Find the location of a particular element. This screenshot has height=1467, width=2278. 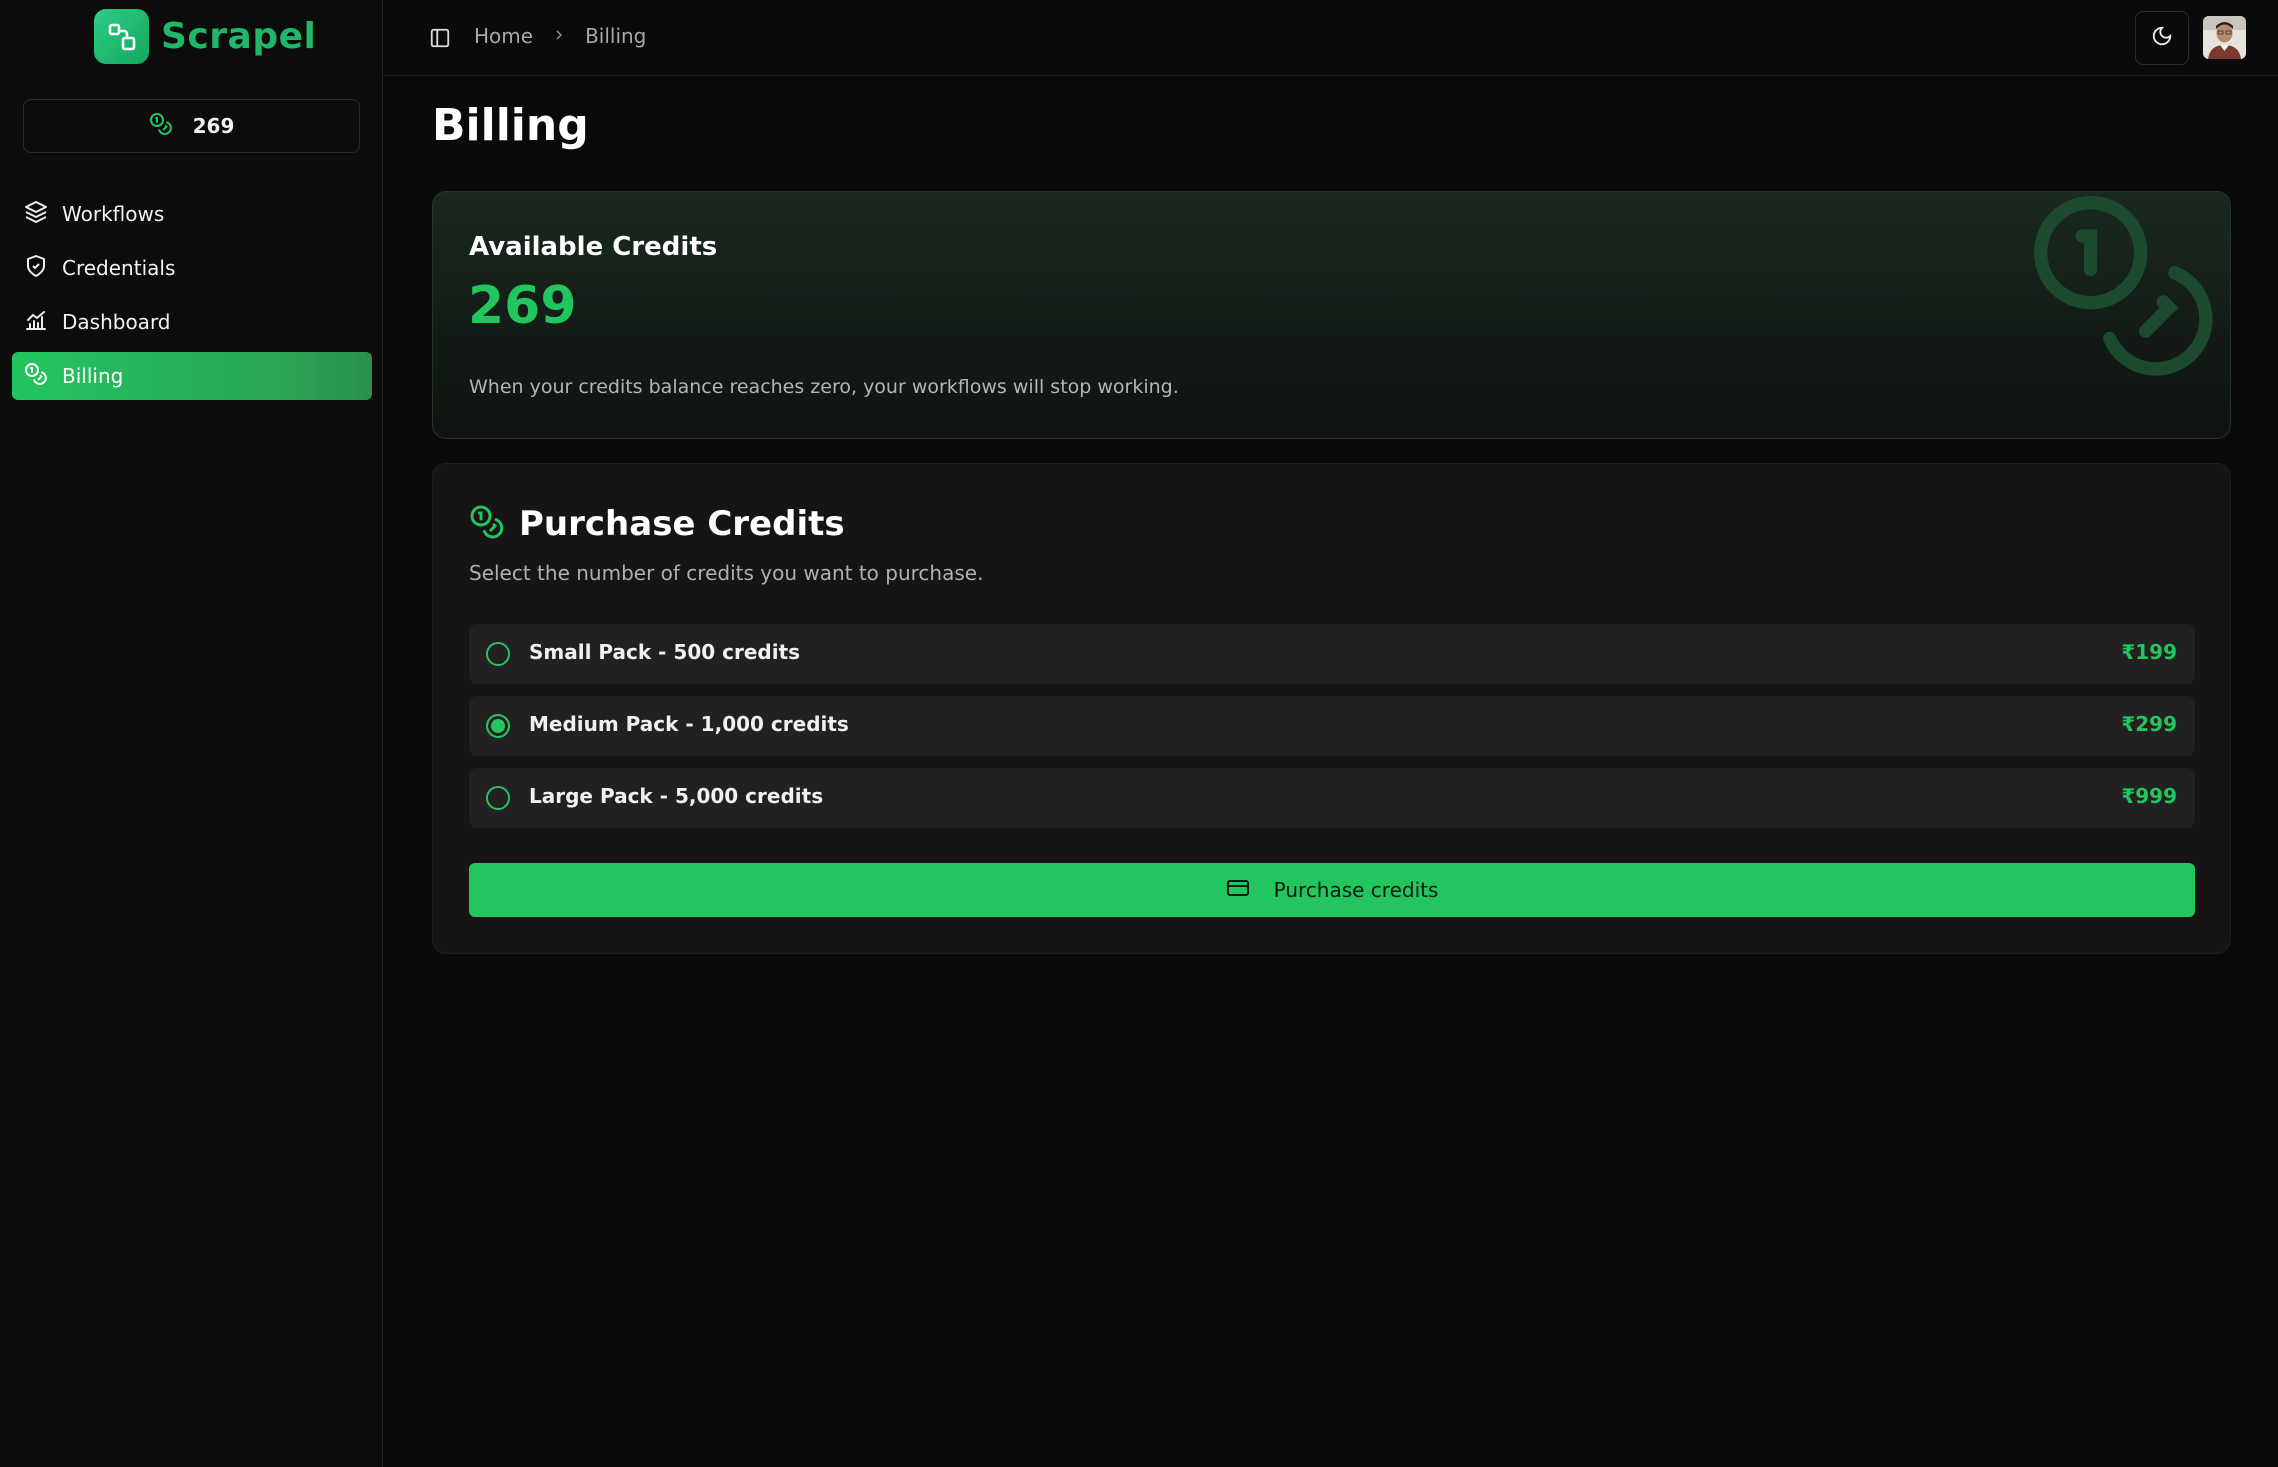

pack-option-medium: Medium Pack - 1,000 credits ₹299 is located at coordinates (1332, 726).